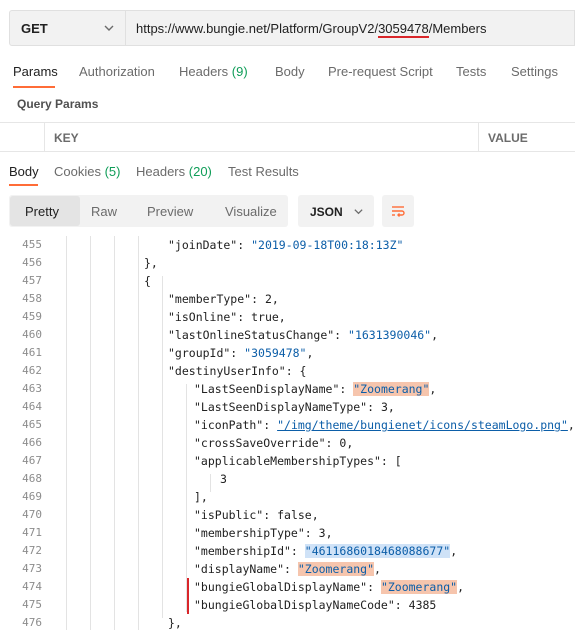  Describe the element at coordinates (422, 605) in the screenshot. I see `json-value: 4385` at that location.